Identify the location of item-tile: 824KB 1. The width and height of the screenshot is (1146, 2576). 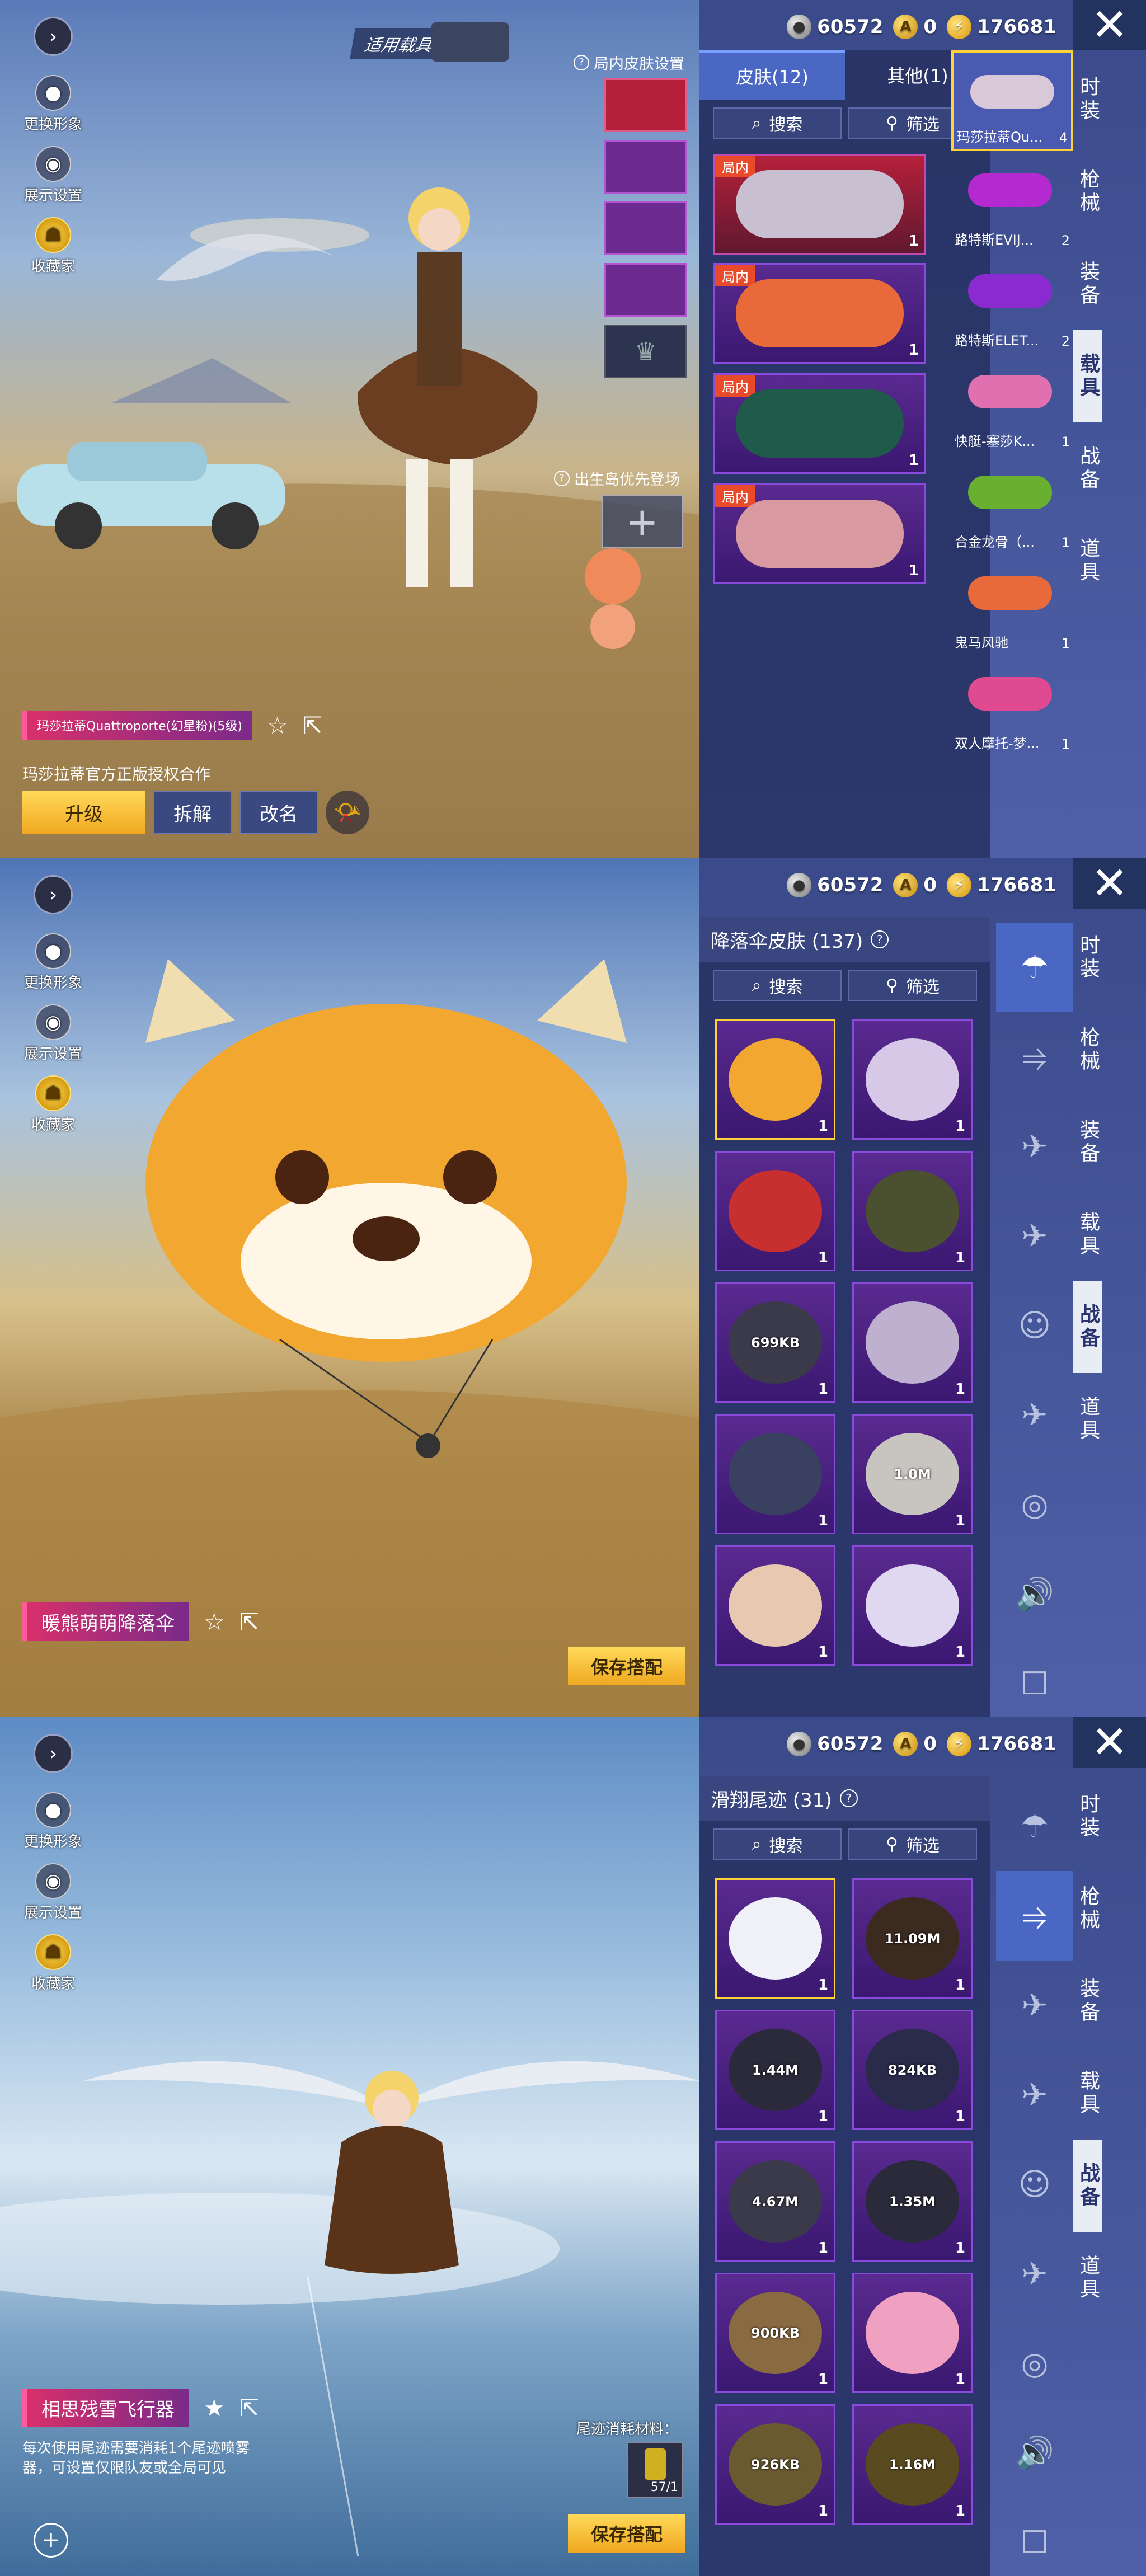
(912, 2070).